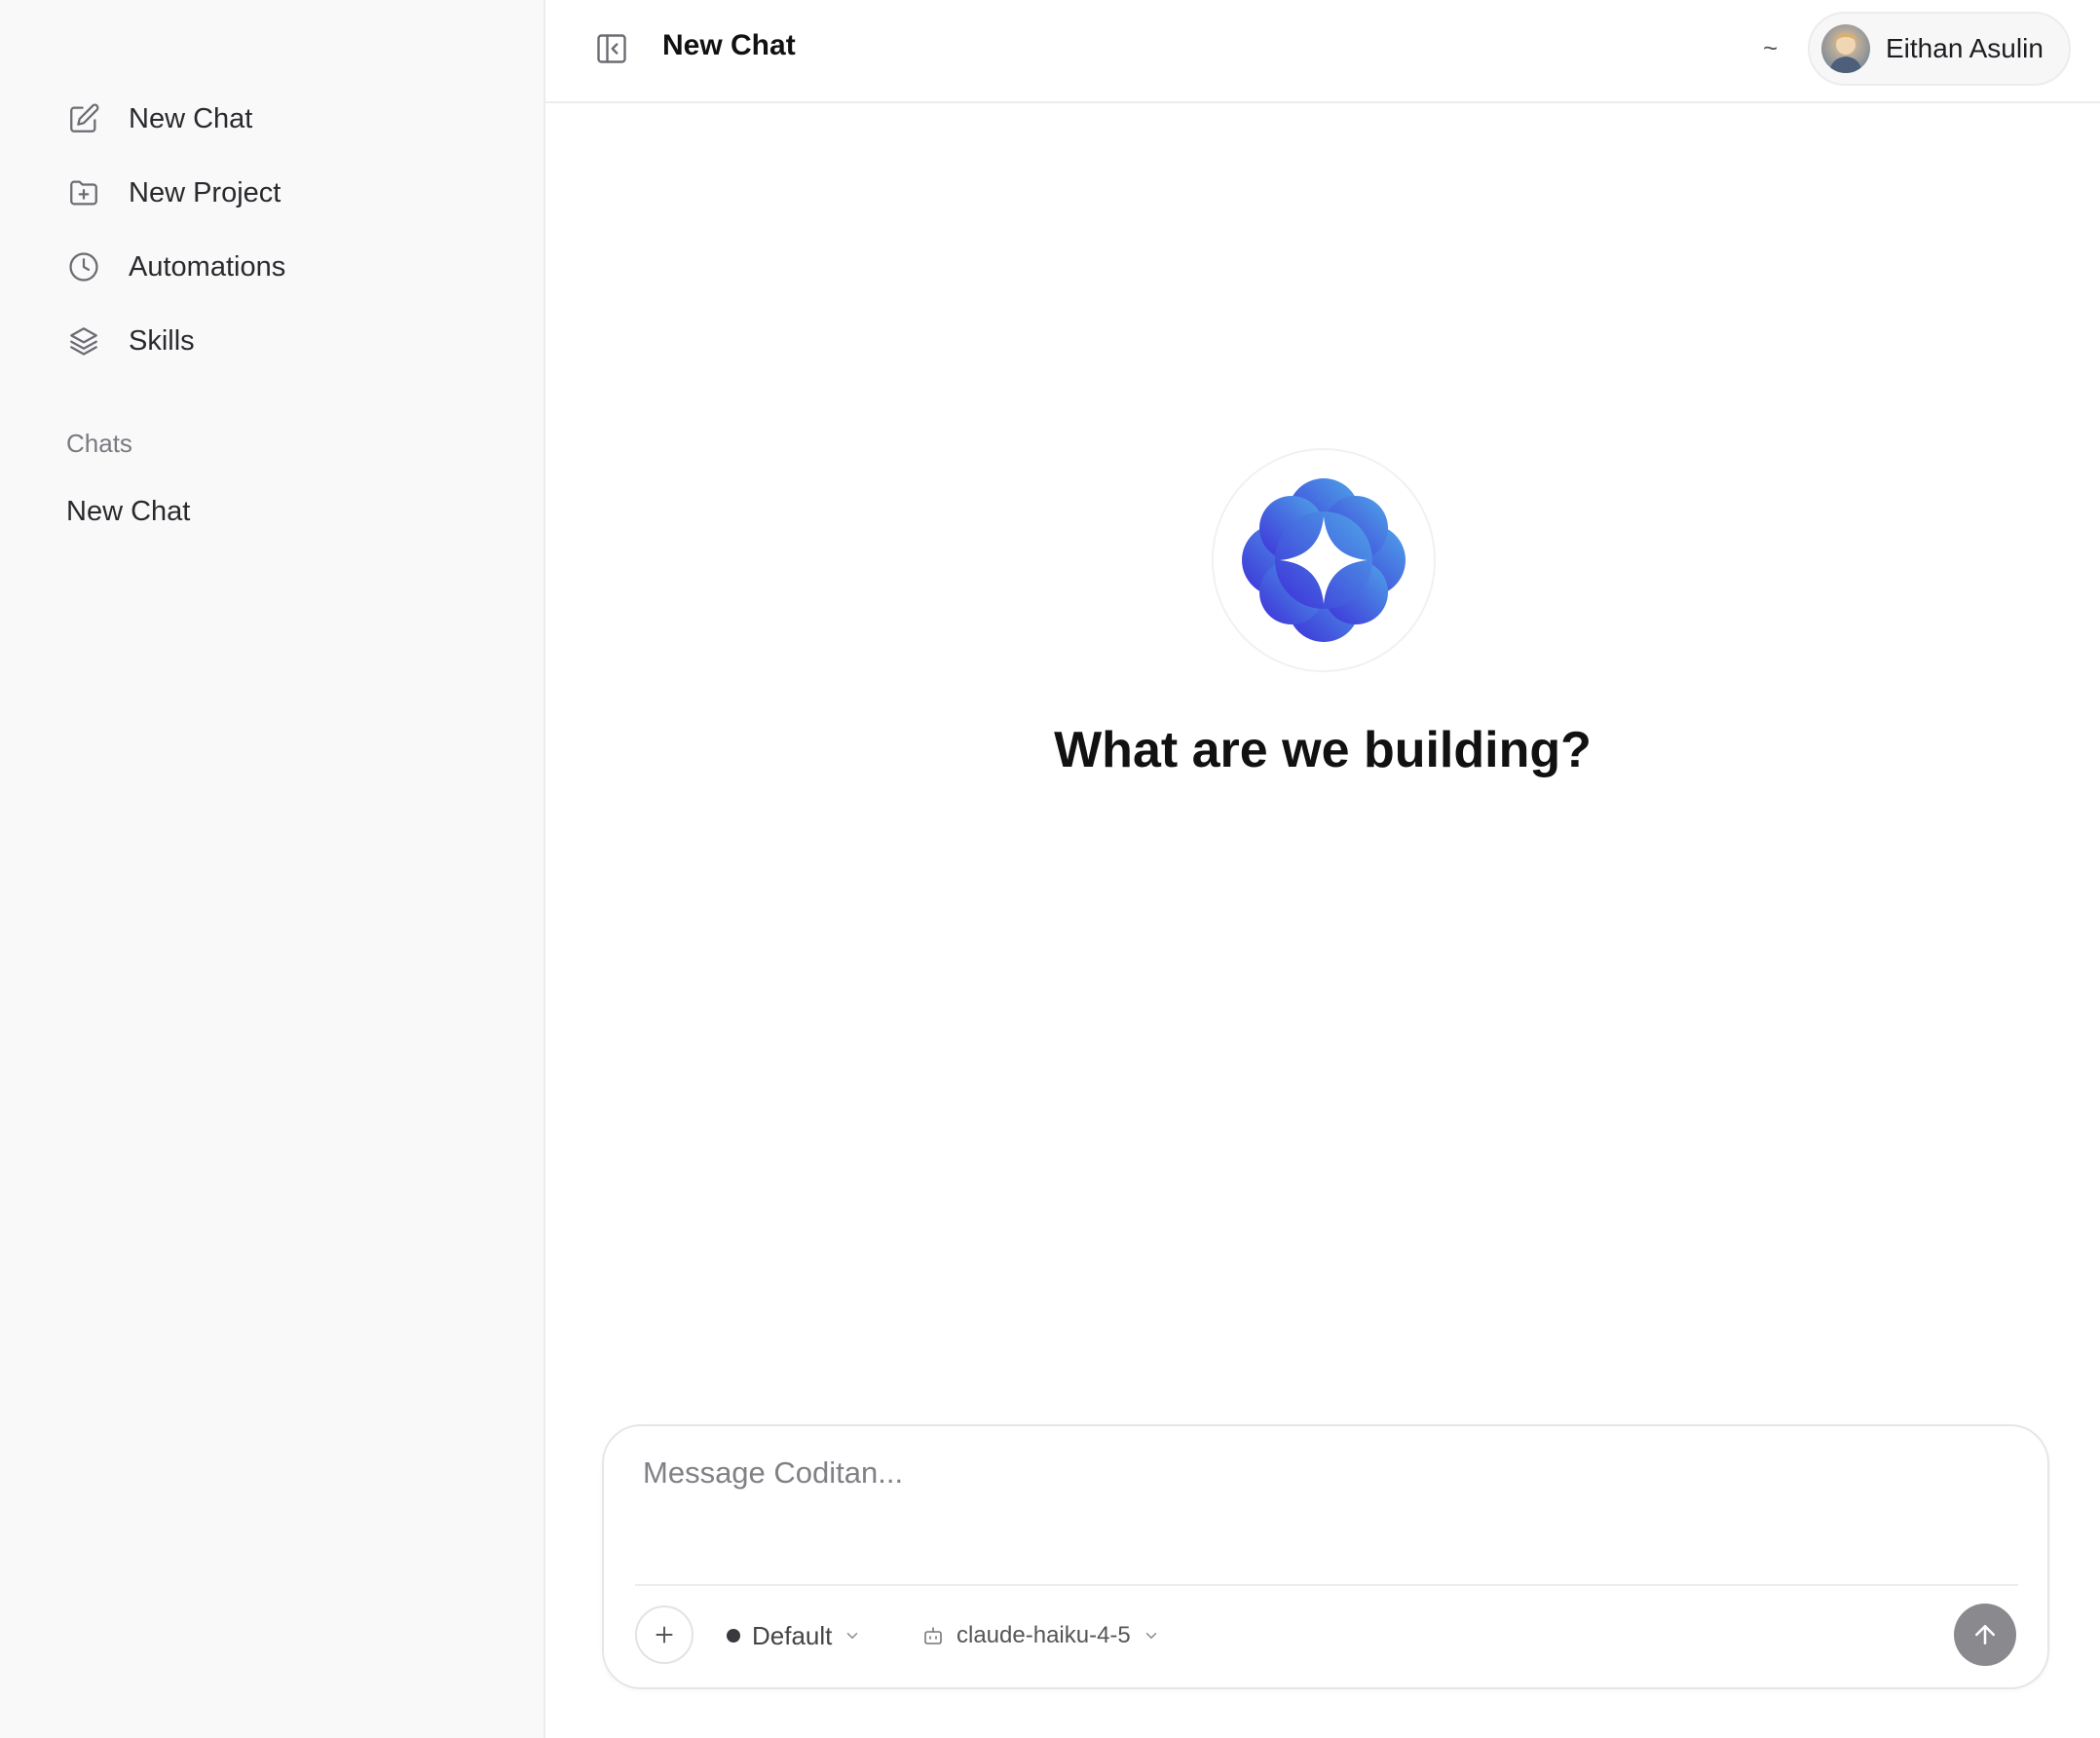  I want to click on model-select: claude-haiku-4-5, so click(1040, 1636).